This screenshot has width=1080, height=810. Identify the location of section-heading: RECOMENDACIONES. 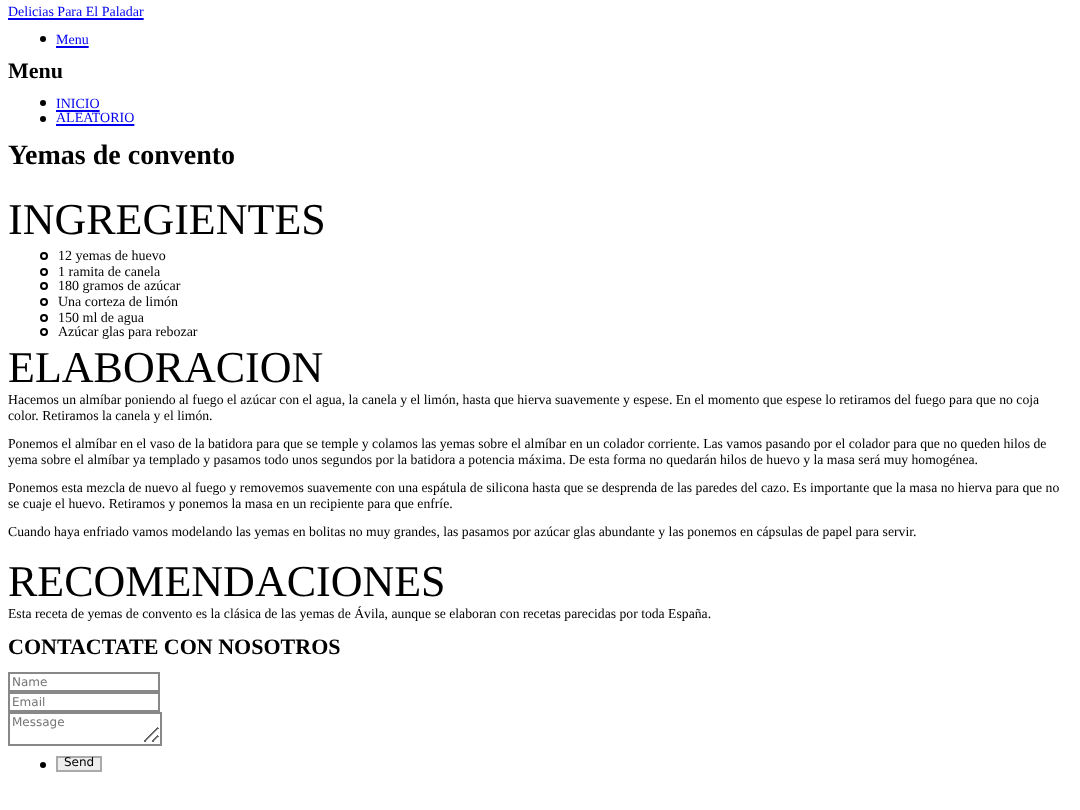
(227, 582).